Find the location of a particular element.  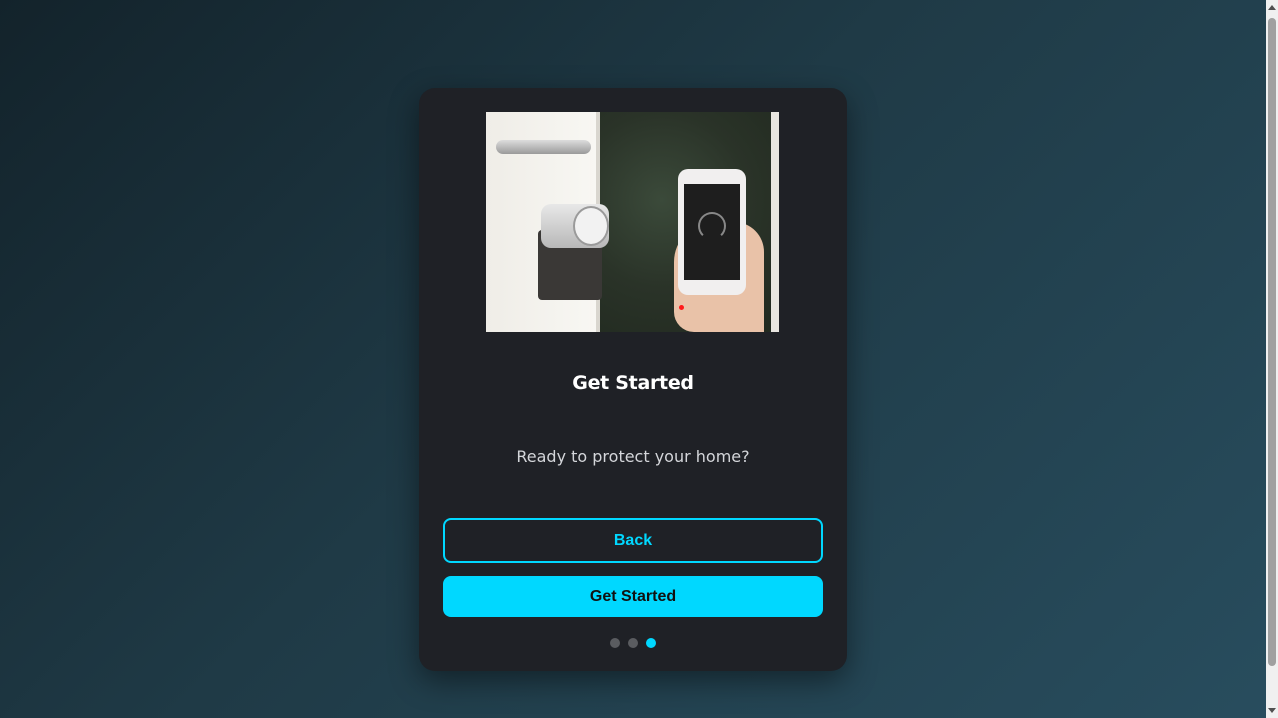

get-started-button: Get Started is located at coordinates (633, 596).